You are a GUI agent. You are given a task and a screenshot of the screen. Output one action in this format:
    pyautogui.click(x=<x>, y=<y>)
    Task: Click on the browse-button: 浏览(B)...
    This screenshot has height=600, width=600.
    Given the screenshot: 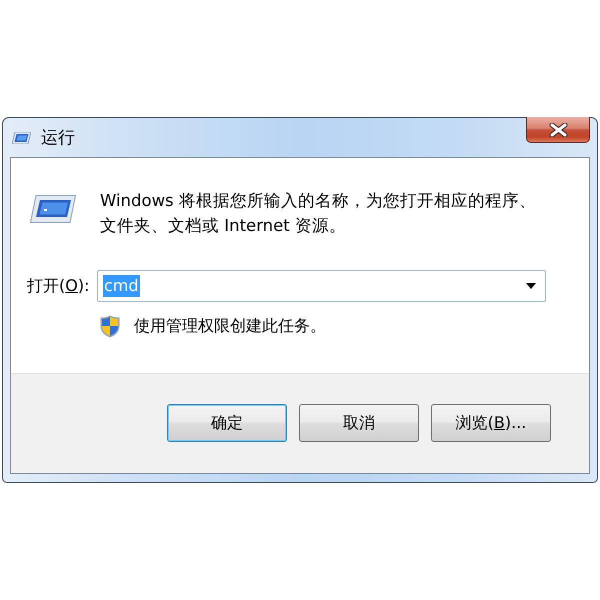 What is the action you would take?
    pyautogui.click(x=491, y=423)
    